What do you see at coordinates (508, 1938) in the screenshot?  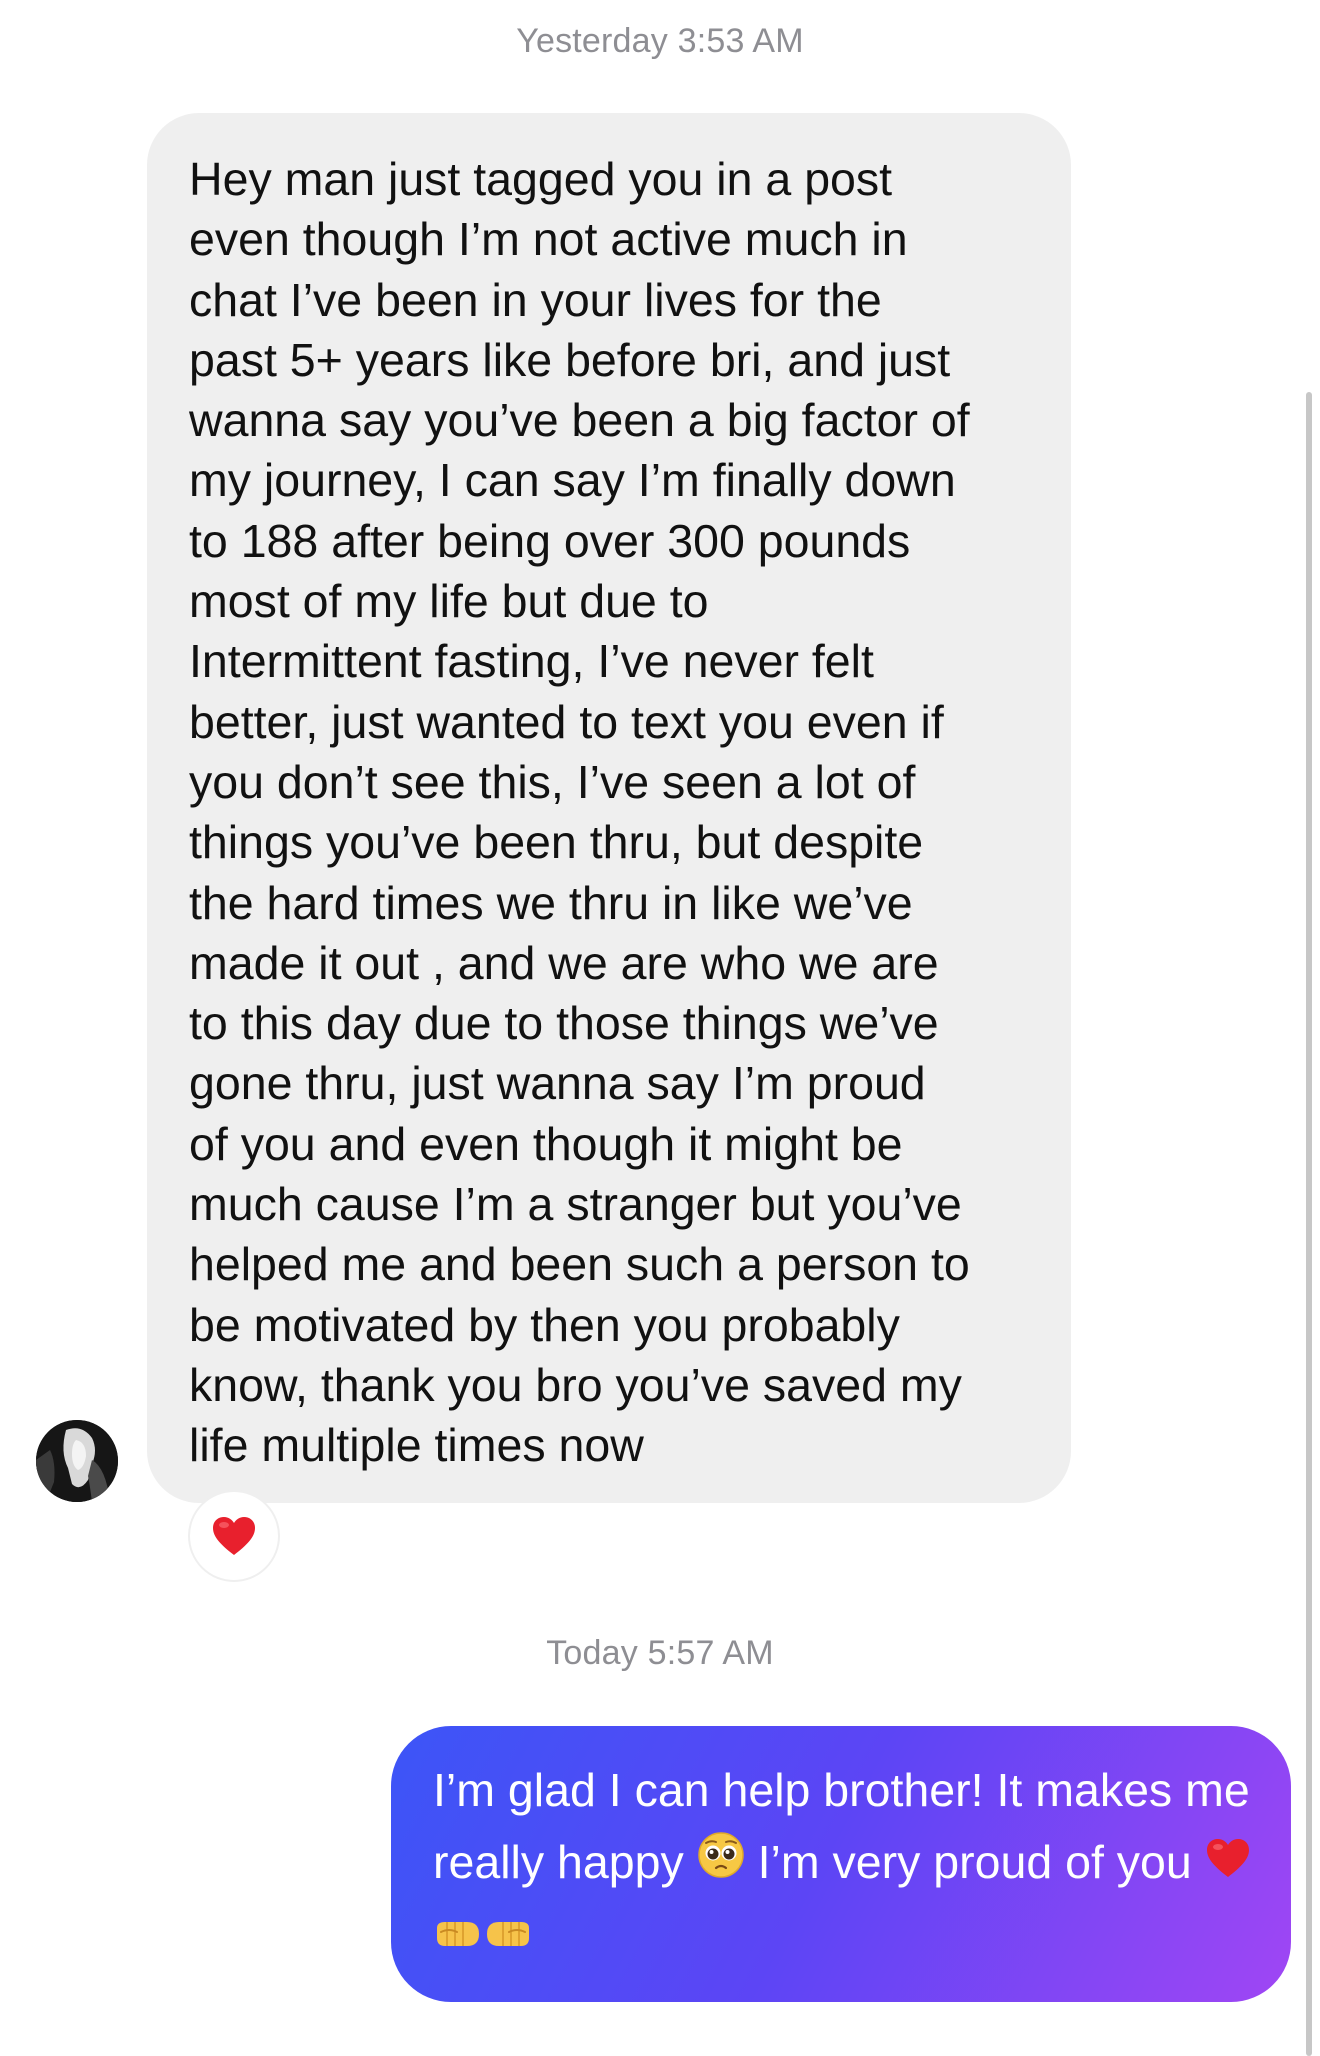 I see `right-facing-fist-icon` at bounding box center [508, 1938].